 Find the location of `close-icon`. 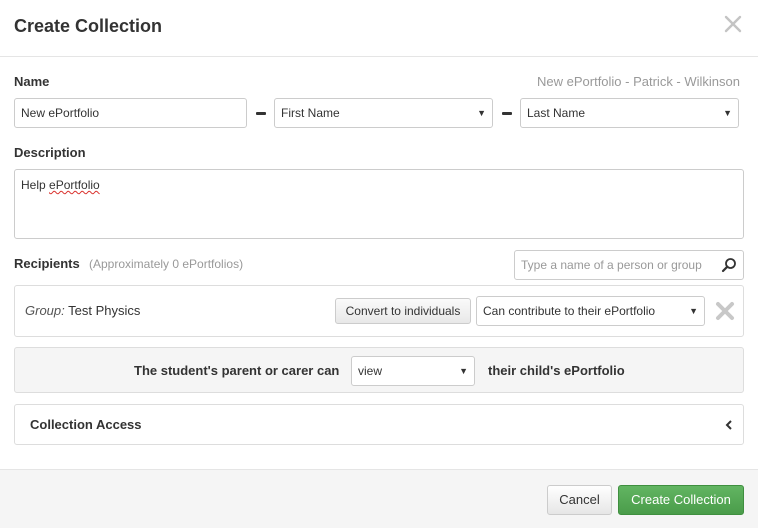

close-icon is located at coordinates (733, 24).